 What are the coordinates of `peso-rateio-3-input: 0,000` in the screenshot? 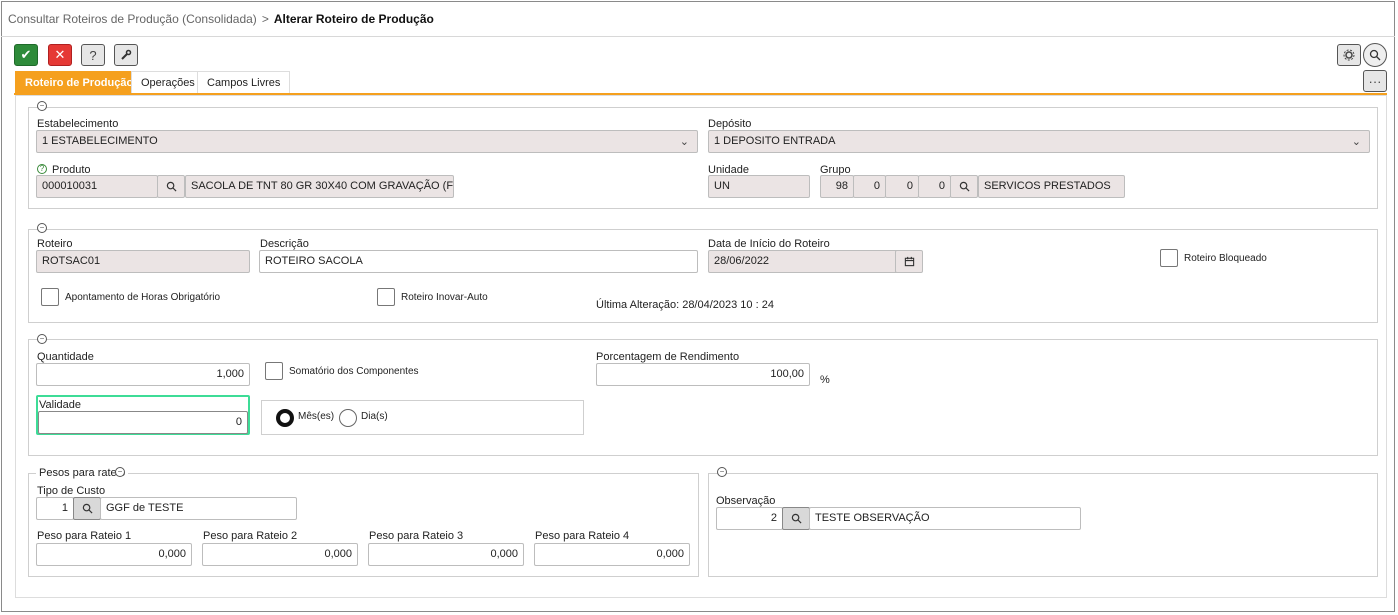 It's located at (446, 554).